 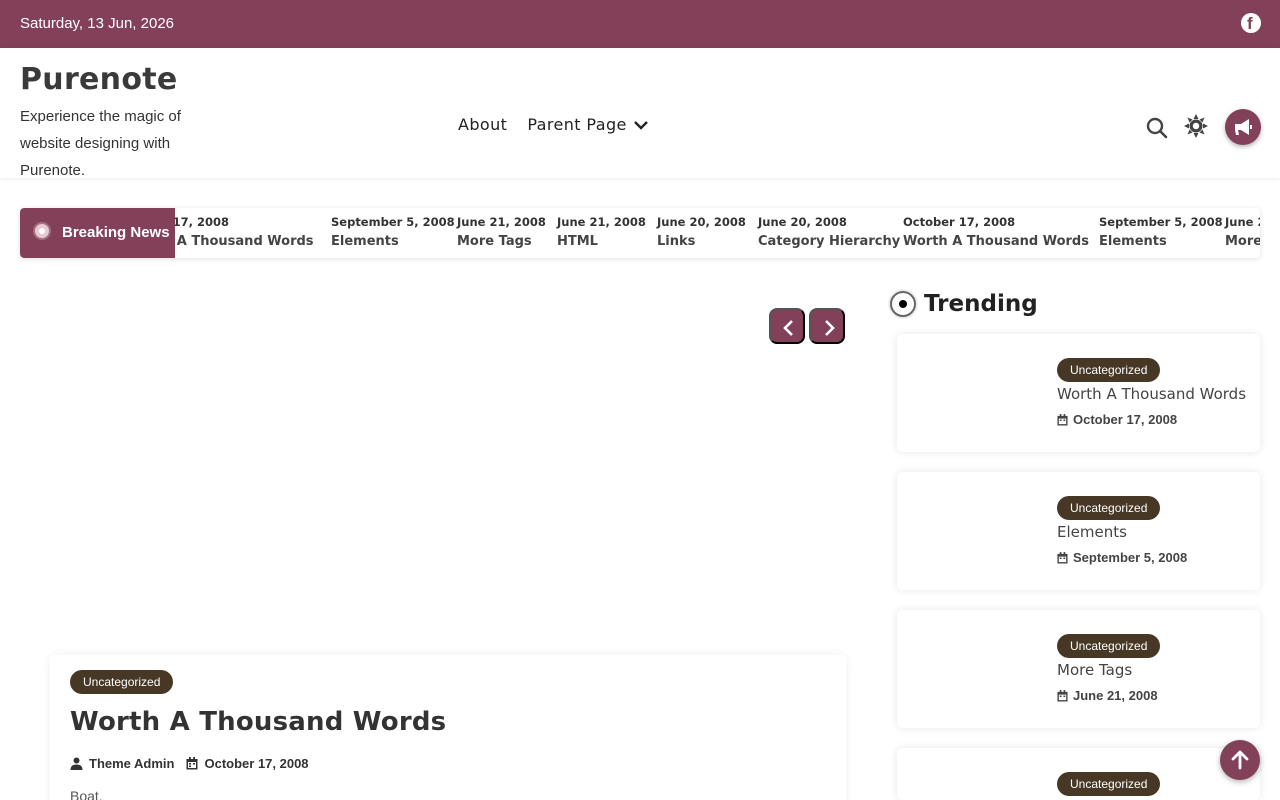 What do you see at coordinates (1151, 394) in the screenshot?
I see `trending-item-title: Worth A Thousand Words` at bounding box center [1151, 394].